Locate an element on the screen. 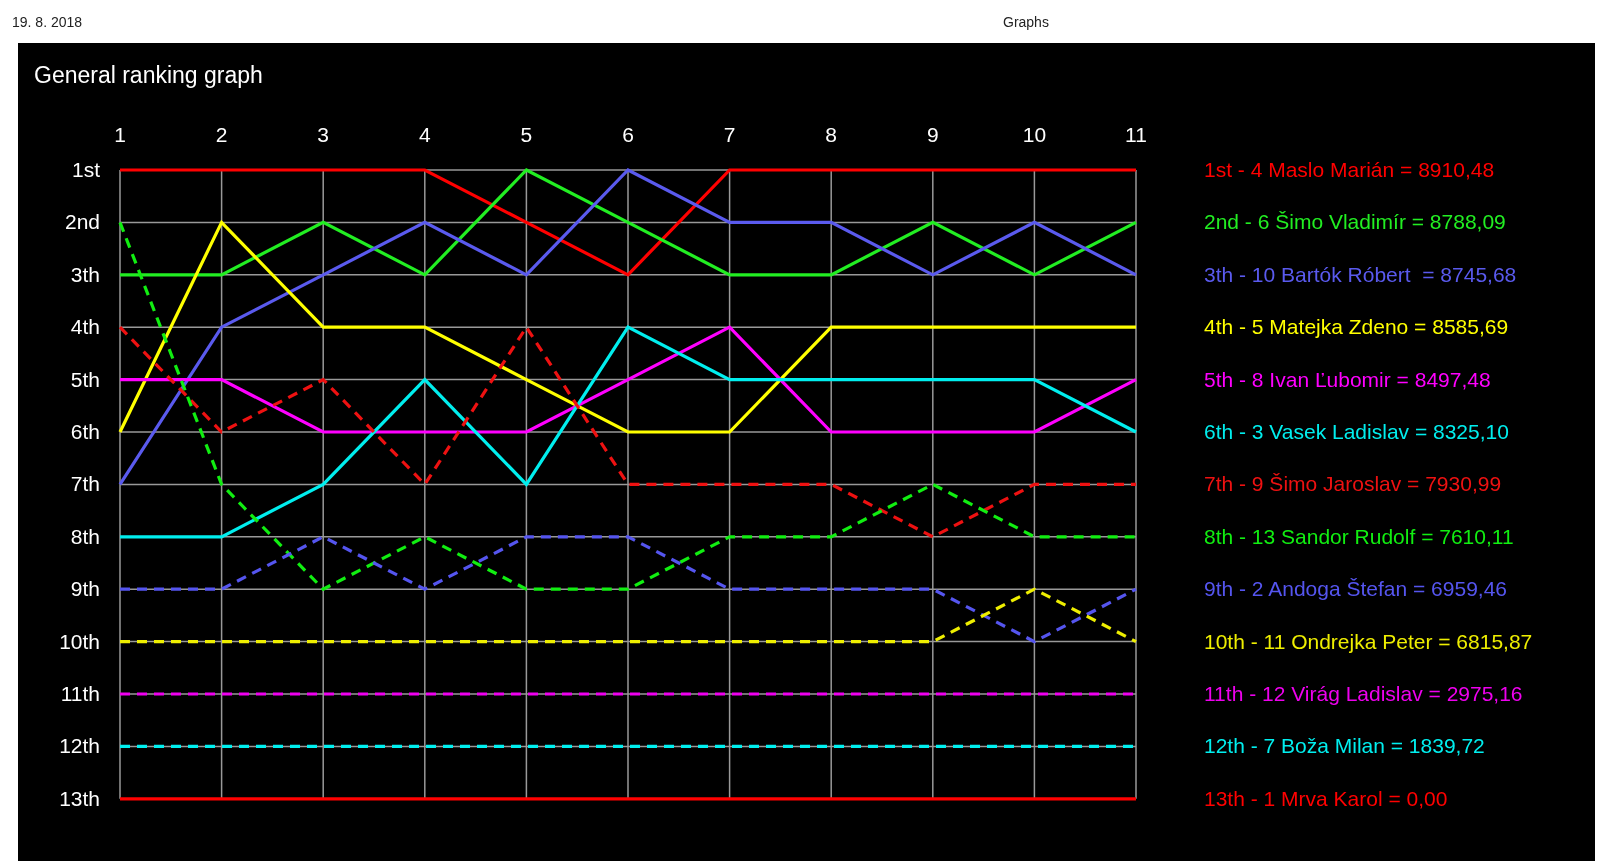 The image size is (1613, 861). y-axis-label: 6th is located at coordinates (85, 431).